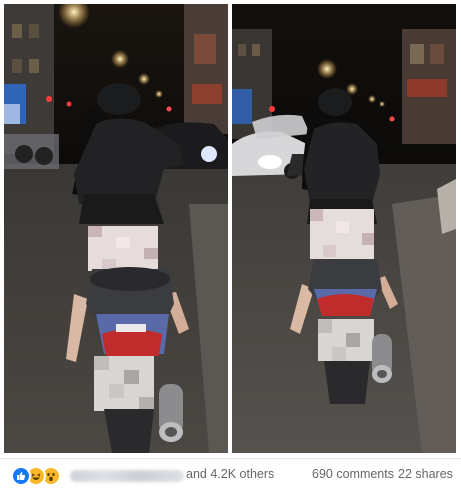  I want to click on reaction-count: and 4.2K others, so click(230, 474).